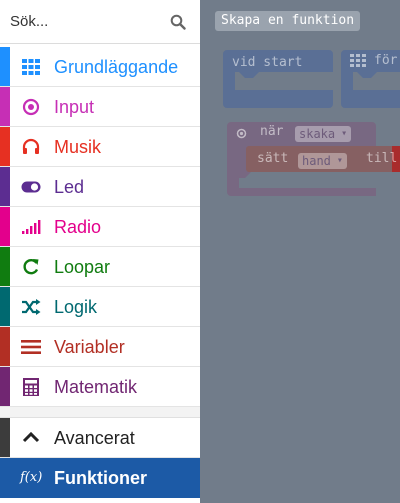  What do you see at coordinates (31, 477) in the screenshot?
I see `function-icon: f(x)` at bounding box center [31, 477].